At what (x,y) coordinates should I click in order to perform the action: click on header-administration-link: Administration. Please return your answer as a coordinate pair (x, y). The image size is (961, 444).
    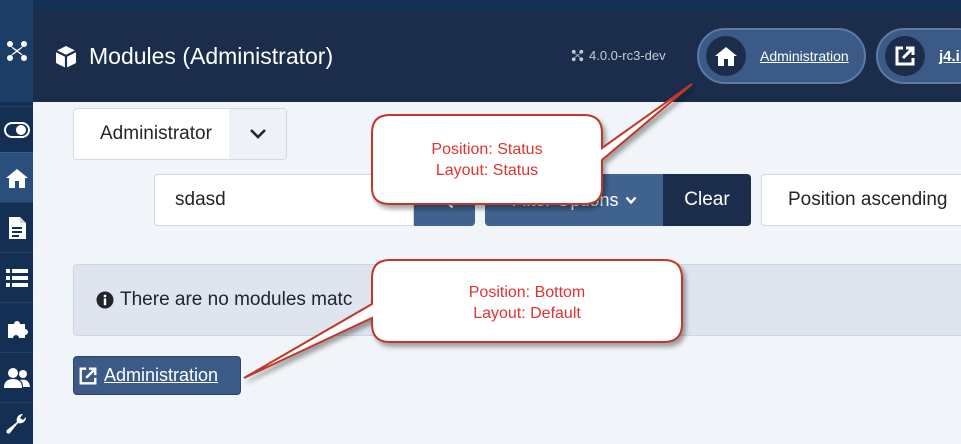
    Looking at the image, I should click on (781, 56).